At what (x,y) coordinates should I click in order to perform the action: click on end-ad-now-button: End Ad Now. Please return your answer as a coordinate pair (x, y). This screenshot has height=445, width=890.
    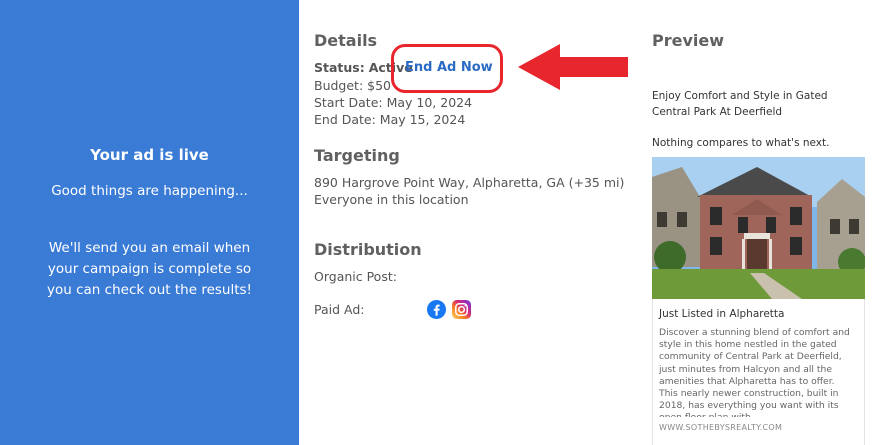
    Looking at the image, I should click on (449, 67).